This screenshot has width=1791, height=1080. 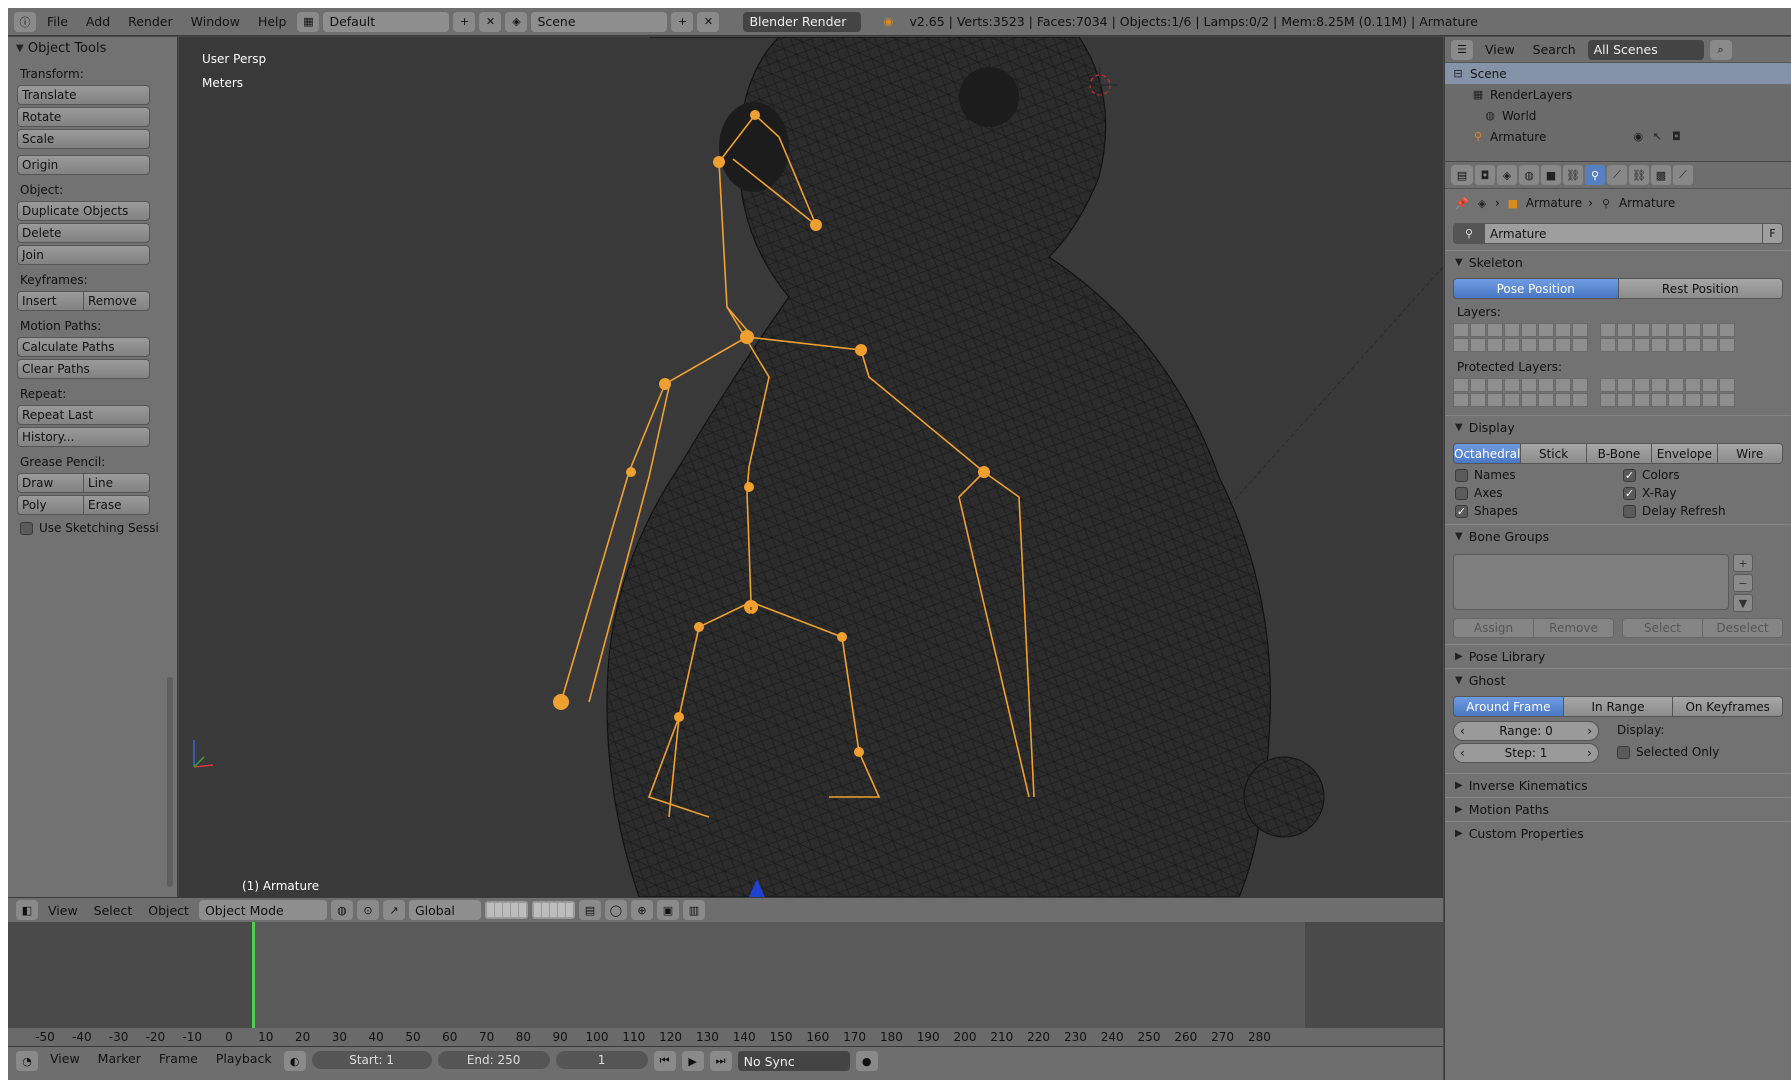 I want to click on scene-icon: ◈, so click(x=516, y=21).